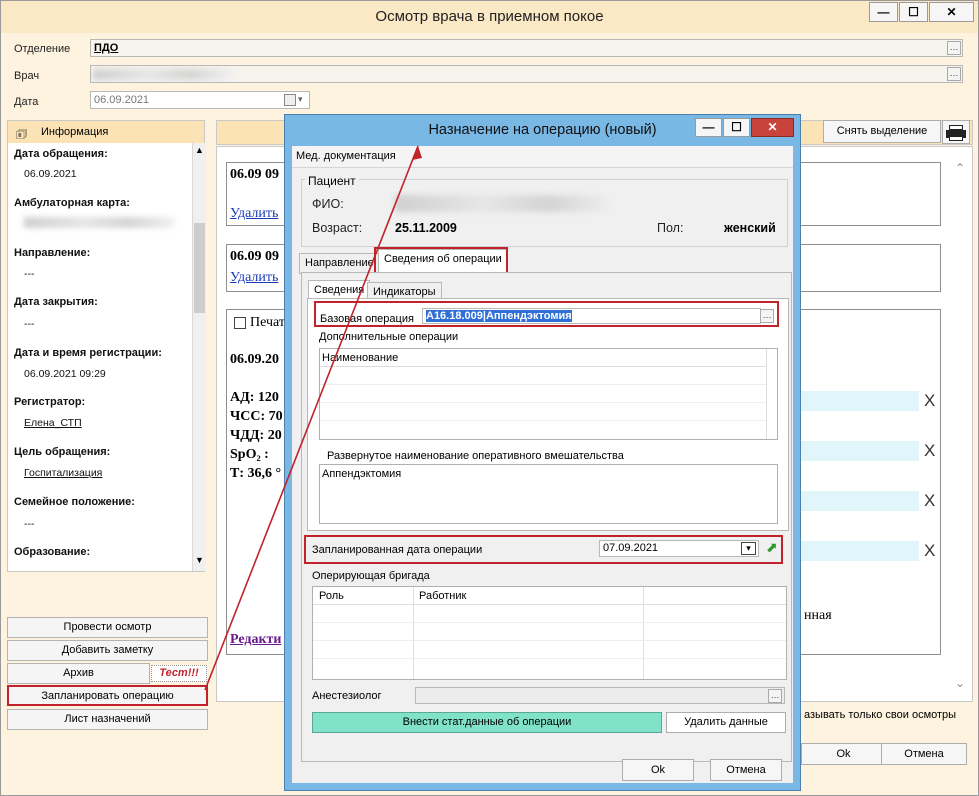 This screenshot has width=979, height=796. Describe the element at coordinates (179, 673) in the screenshot. I see `test-badge: Тест!!!` at that location.